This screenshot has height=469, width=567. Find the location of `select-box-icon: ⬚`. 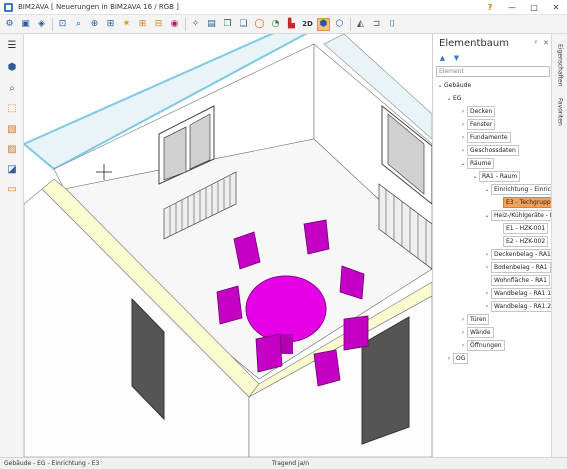

select-box-icon: ⬚ is located at coordinates (12, 108).